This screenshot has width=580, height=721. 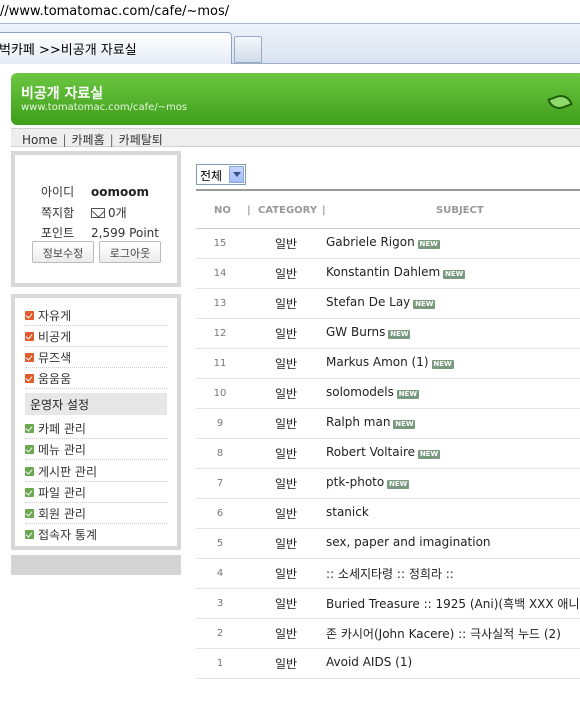 What do you see at coordinates (96, 219) in the screenshot?
I see `member-info-box: 아이디 oomoom 쪽지함 0개 포인트 2,599 Point 정보수정 로그아웃` at bounding box center [96, 219].